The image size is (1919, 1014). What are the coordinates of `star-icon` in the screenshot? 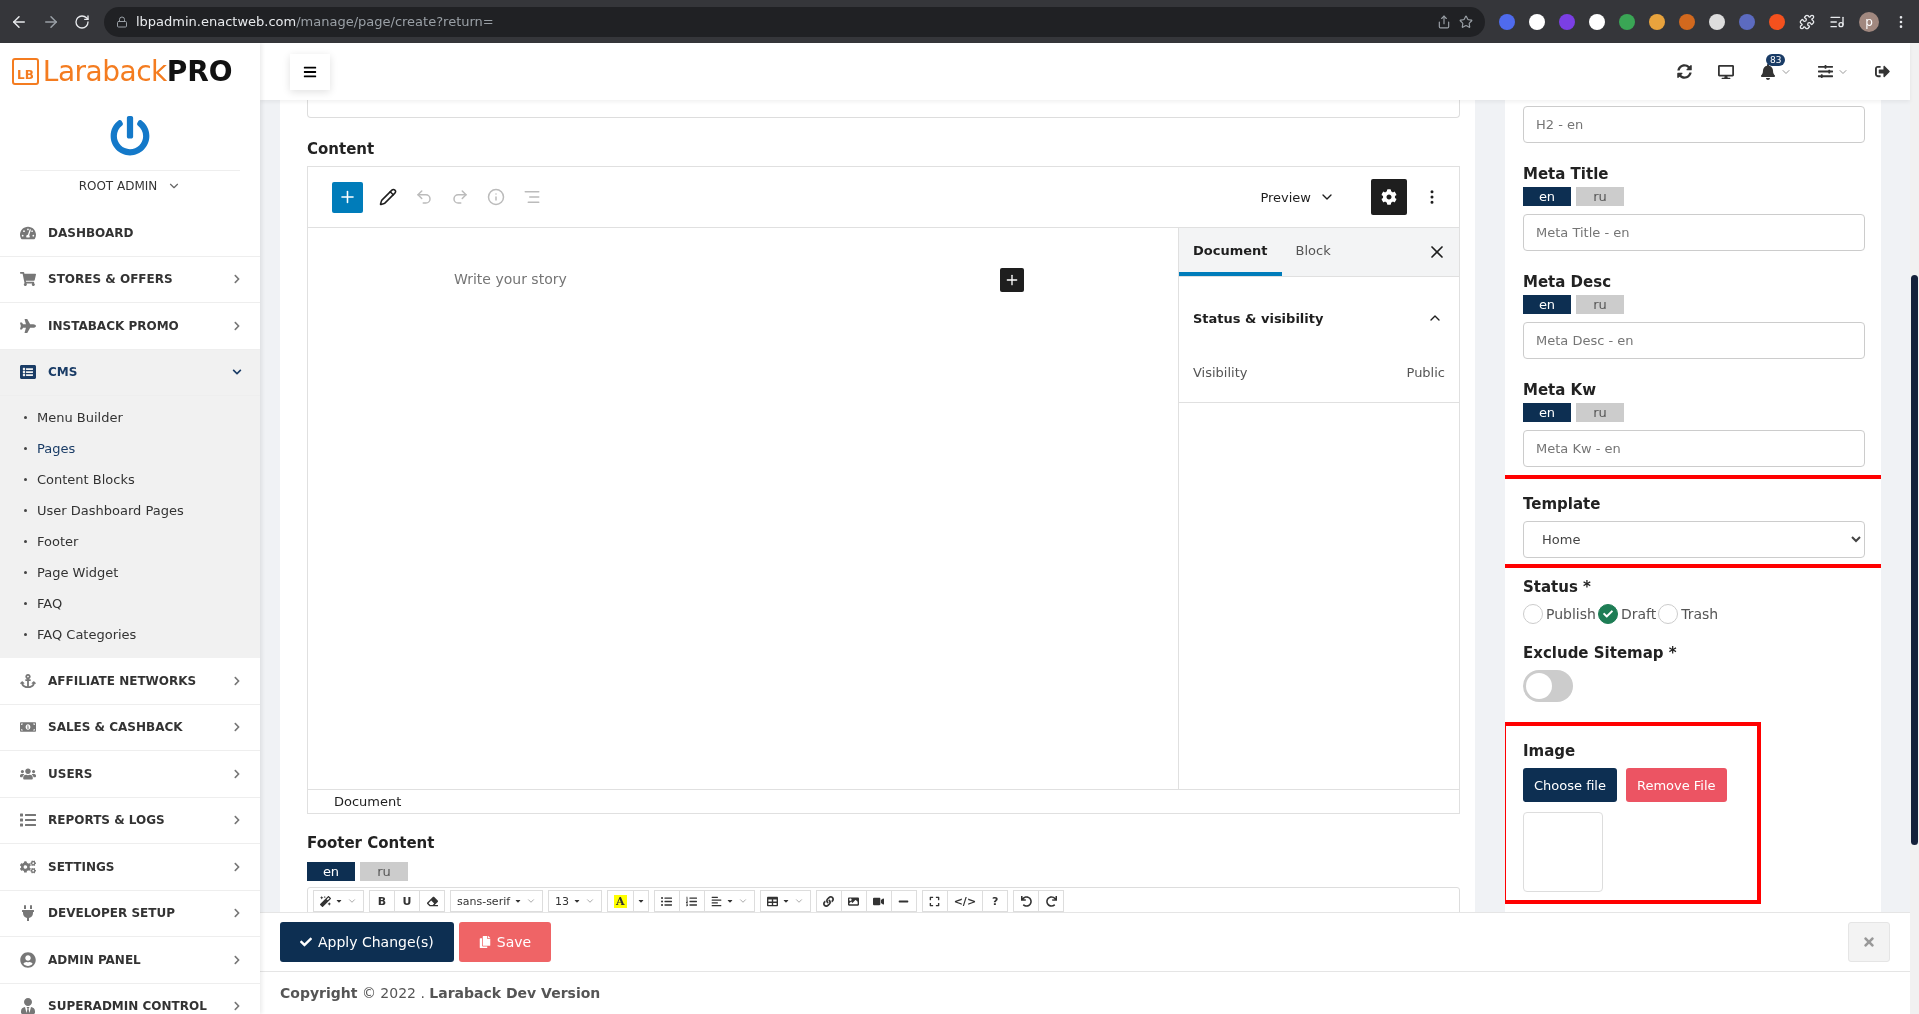 It's located at (1466, 21).